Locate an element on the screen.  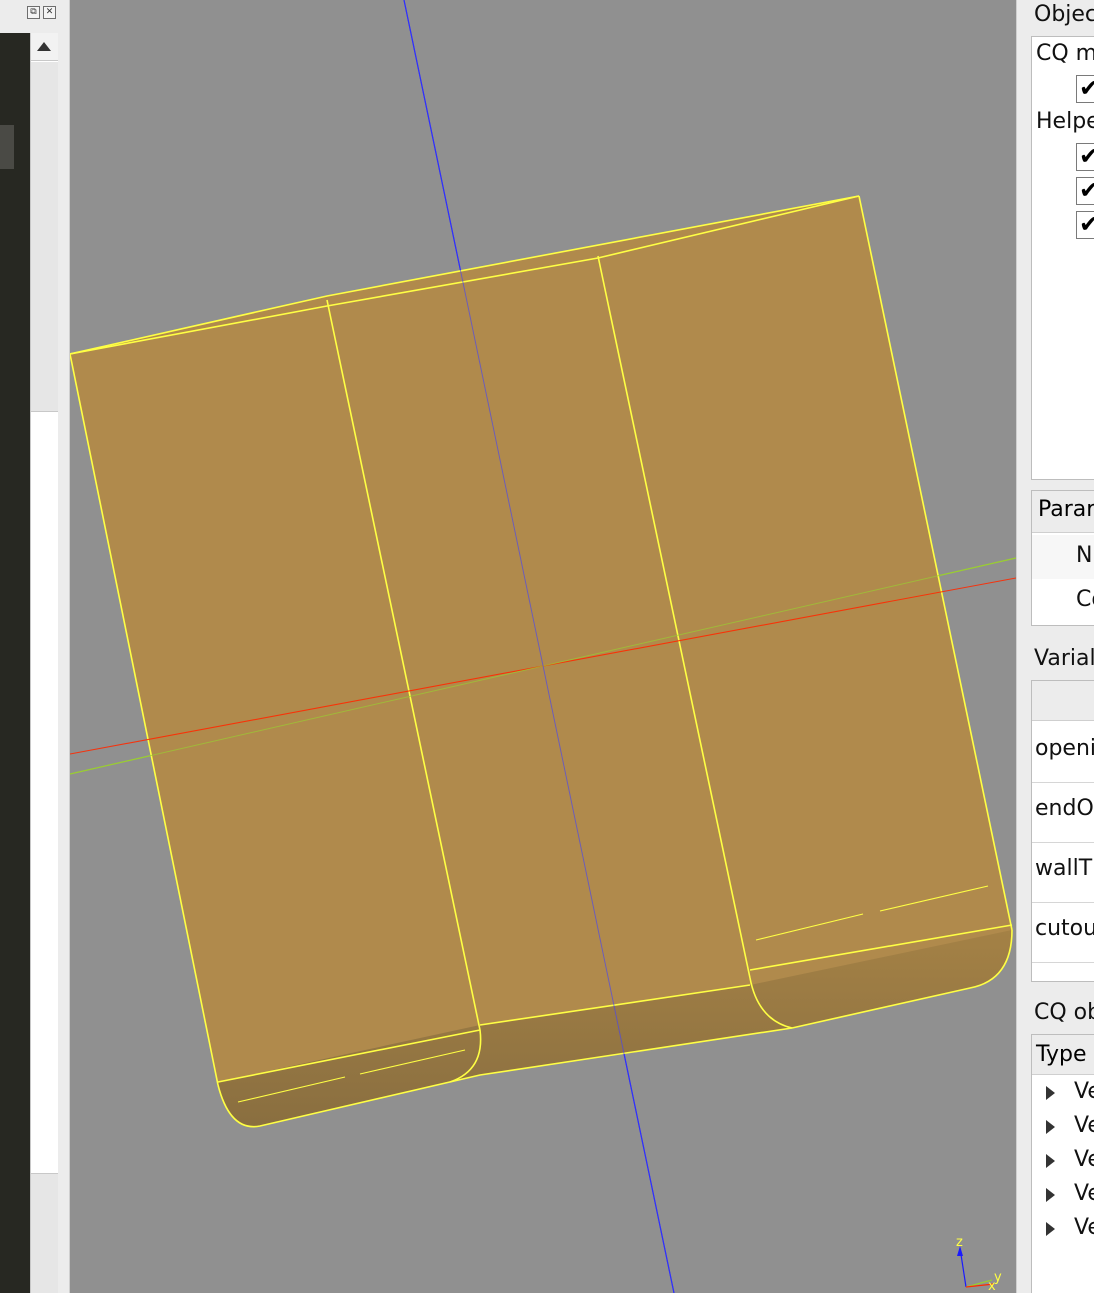
parameter-row: Co is located at coordinates (1063, 601).